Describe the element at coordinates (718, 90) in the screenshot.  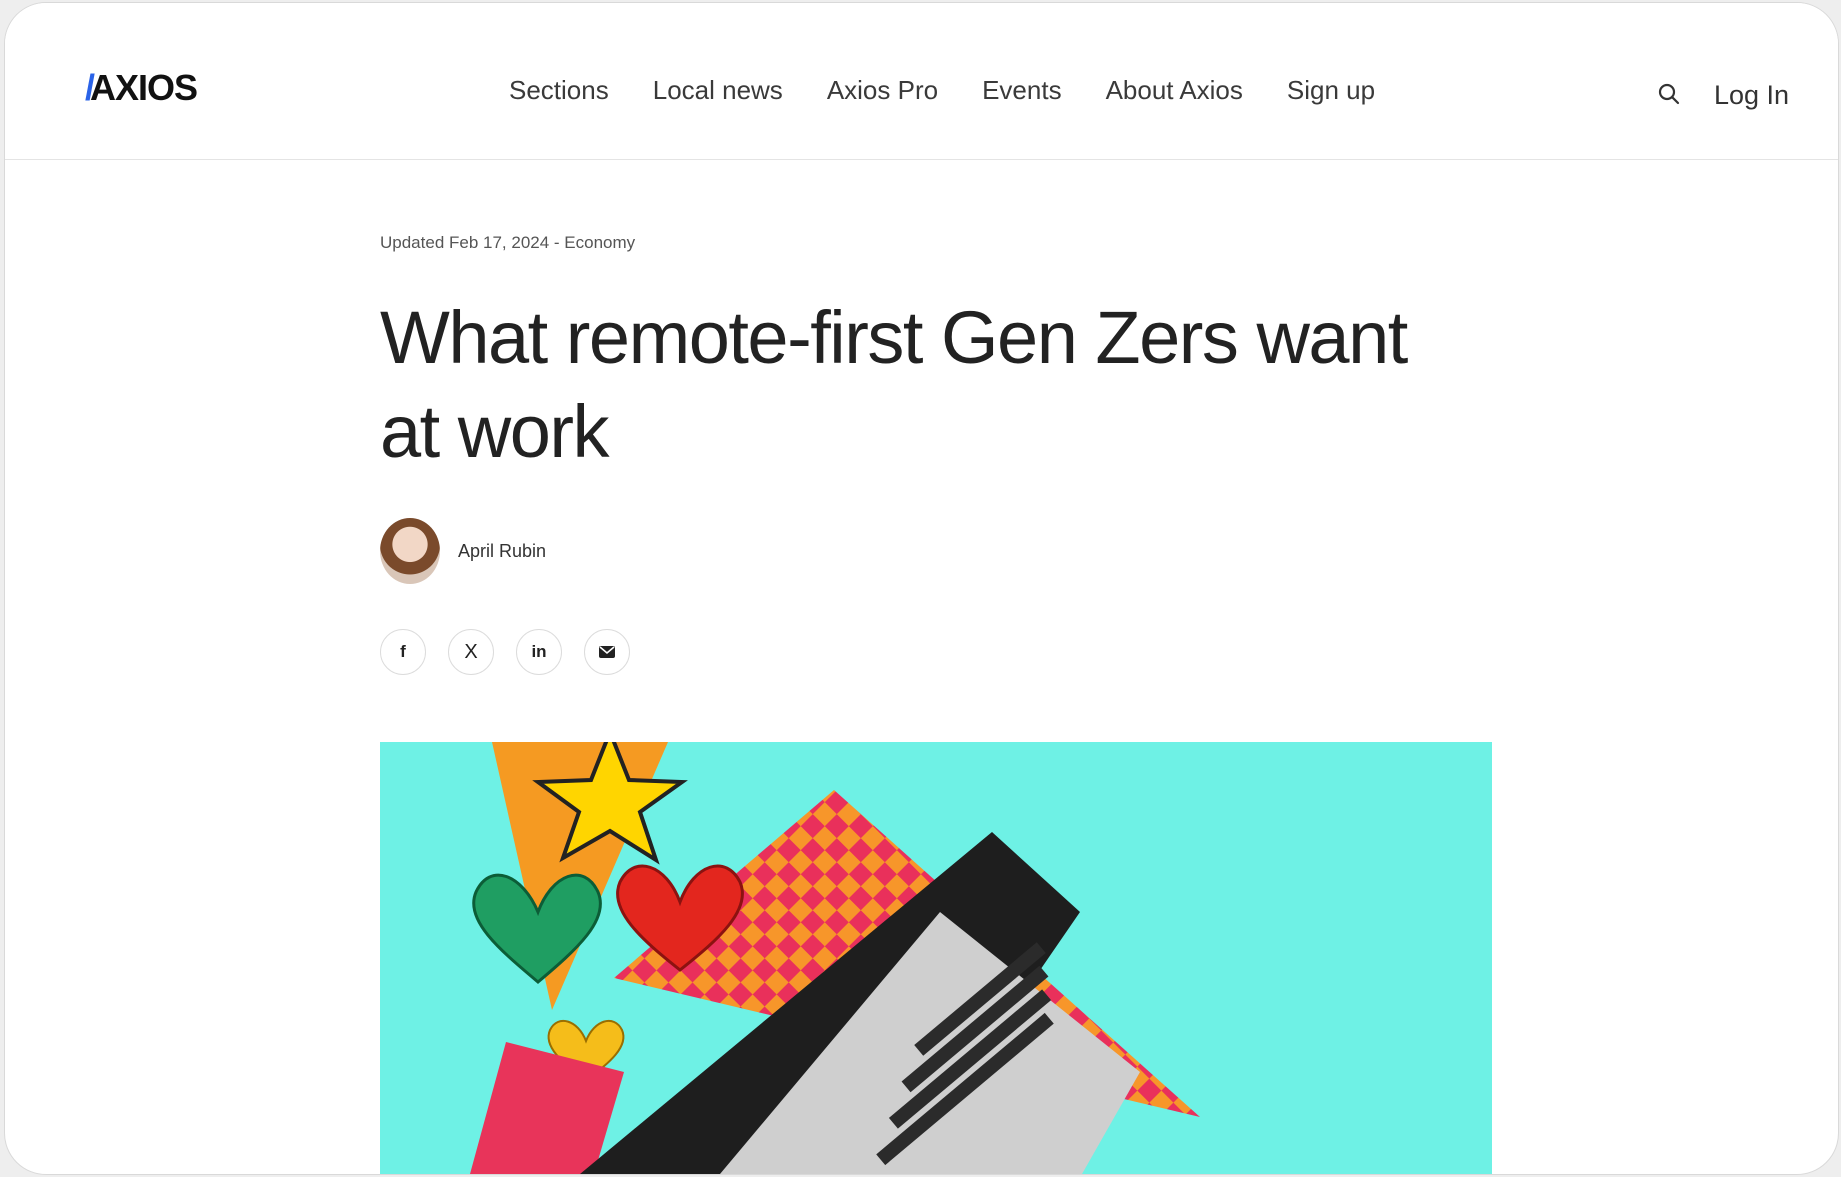
I see `nav-local-news: Local news` at that location.